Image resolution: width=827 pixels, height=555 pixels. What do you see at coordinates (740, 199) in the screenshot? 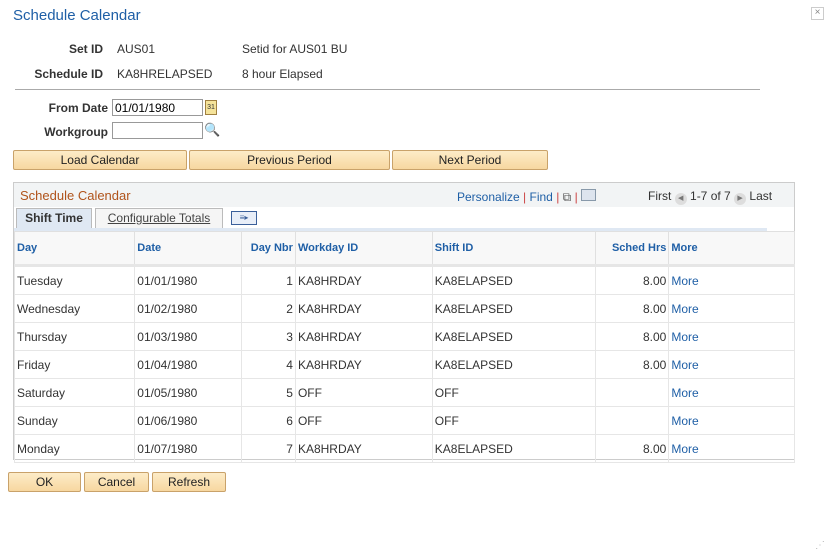
I see `next-row-icon: ▶` at bounding box center [740, 199].